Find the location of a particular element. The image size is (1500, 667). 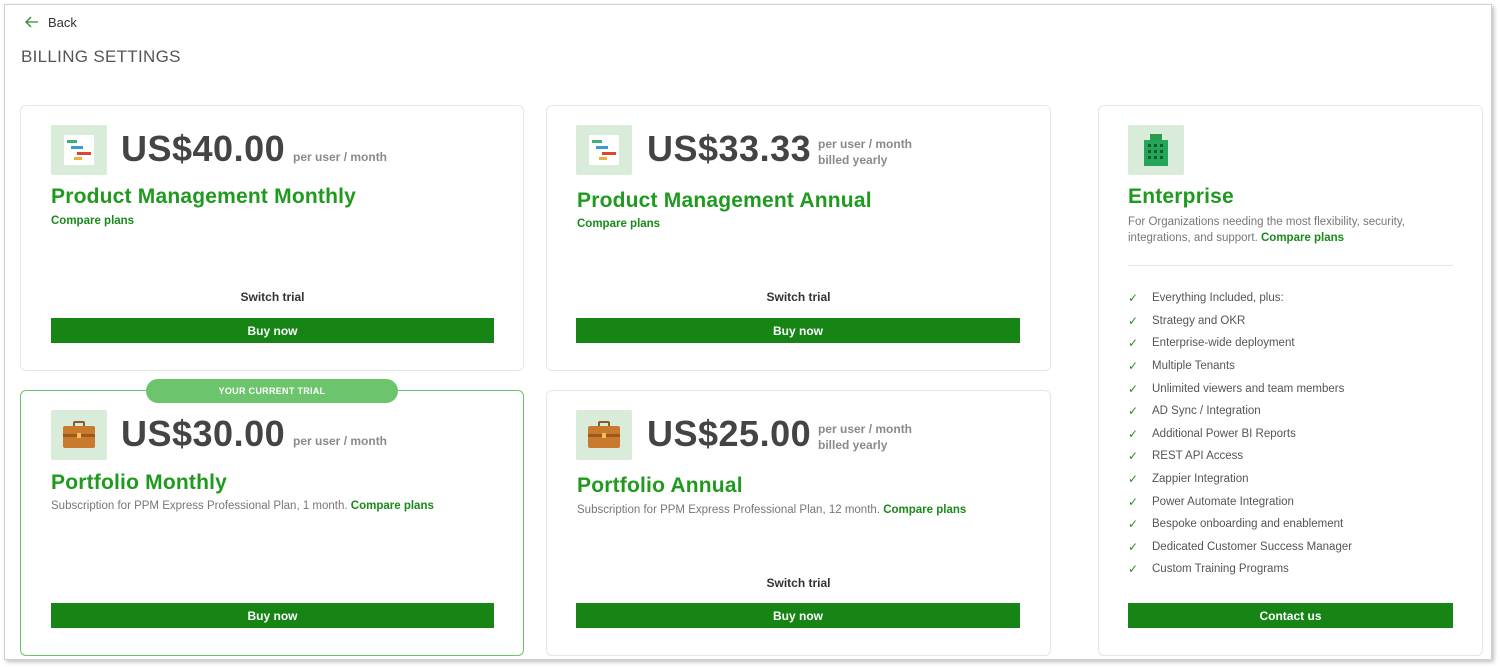

feature-item: ✓ Power Automate Integration is located at coordinates (1211, 501).